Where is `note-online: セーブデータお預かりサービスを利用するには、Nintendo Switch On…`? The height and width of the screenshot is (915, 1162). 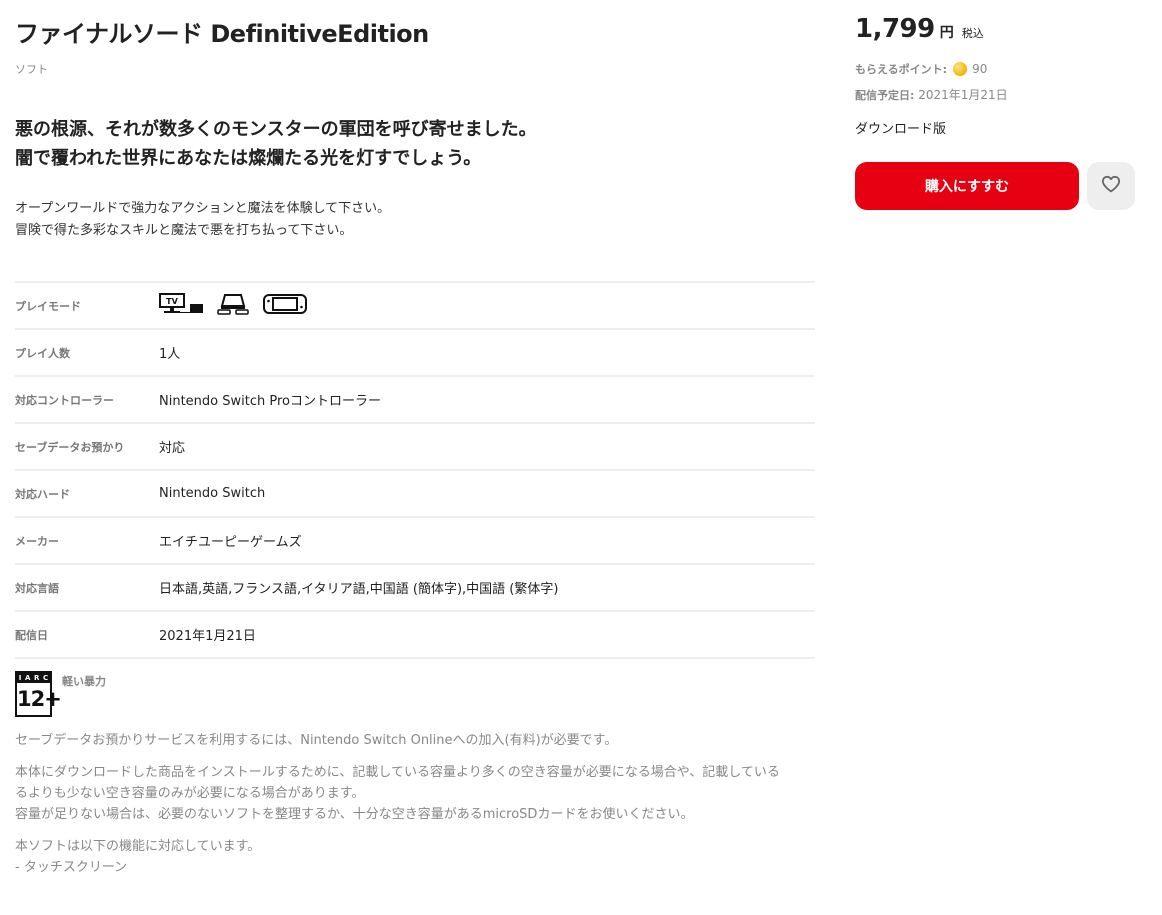 note-online: セーブデータお預かりサービスを利用するには、Nintendo Switch On… is located at coordinates (316, 740).